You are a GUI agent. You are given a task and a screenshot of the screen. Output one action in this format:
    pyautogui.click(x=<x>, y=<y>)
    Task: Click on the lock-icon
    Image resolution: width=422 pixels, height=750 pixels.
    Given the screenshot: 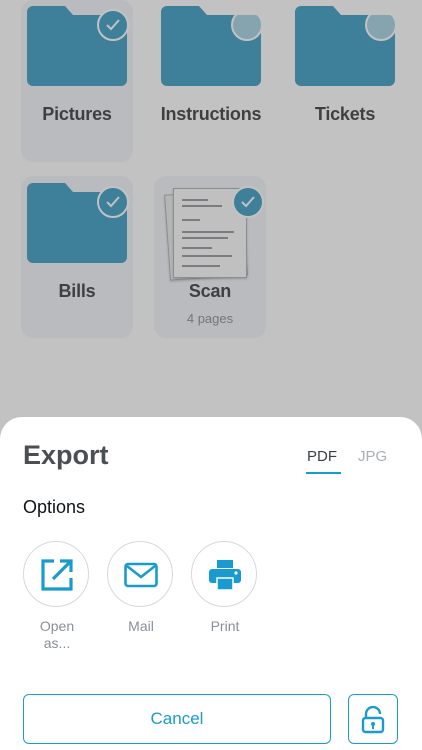 What is the action you would take?
    pyautogui.click(x=373, y=720)
    